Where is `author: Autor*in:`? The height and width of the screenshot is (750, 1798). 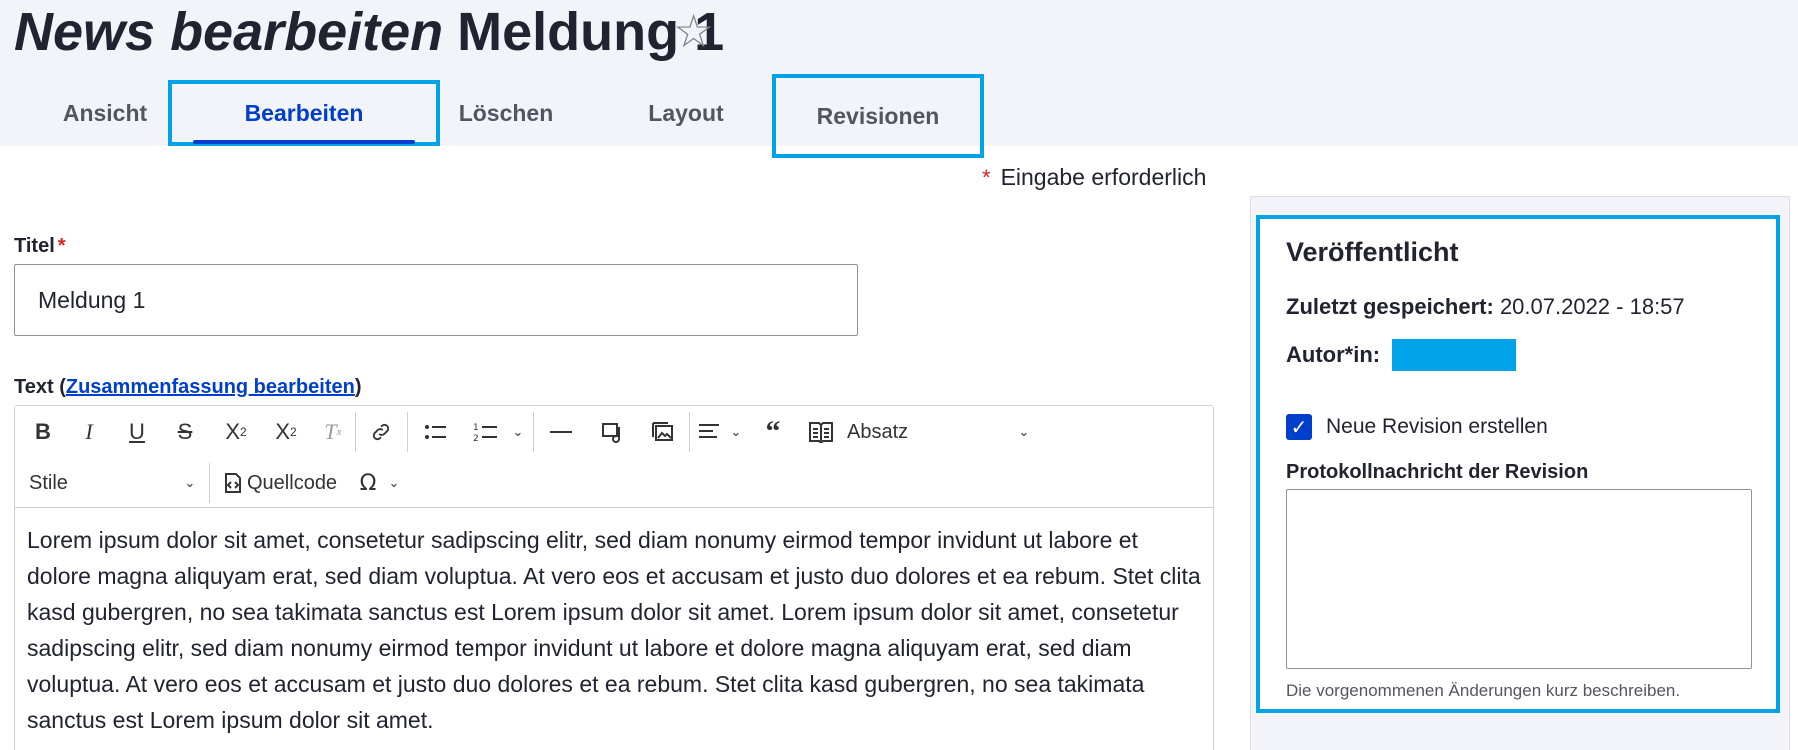 author: Autor*in: is located at coordinates (1333, 355).